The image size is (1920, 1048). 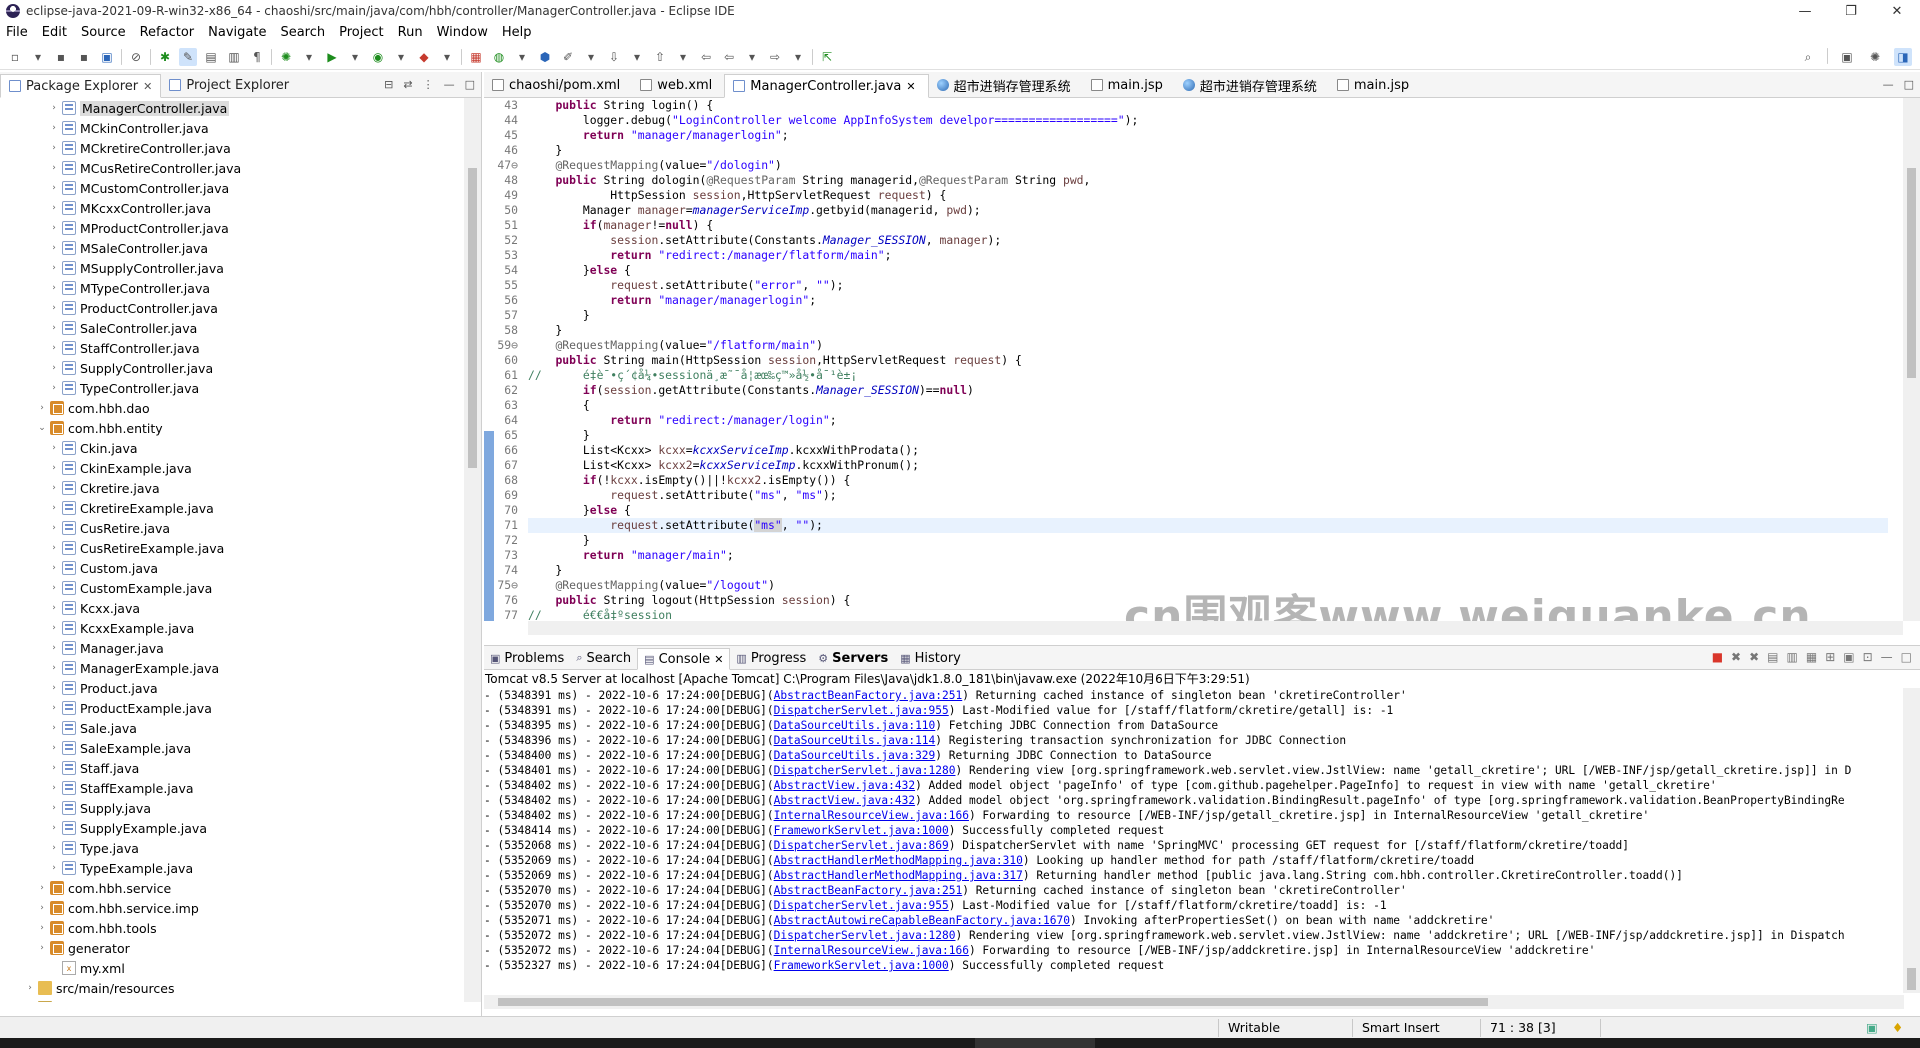 I want to click on tree-item: ⌄ com.hbh.entity, so click(x=231, y=428).